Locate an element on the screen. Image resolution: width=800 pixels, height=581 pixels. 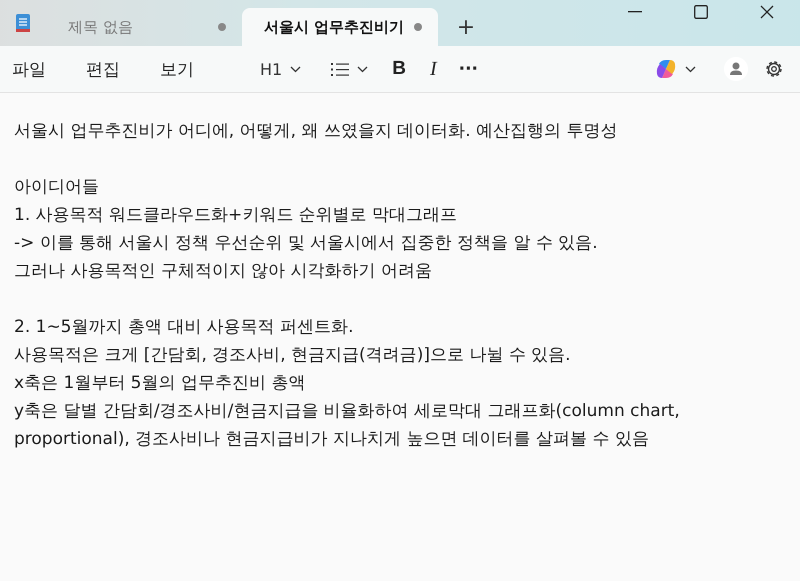
menu-item: 편집 is located at coordinates (103, 69).